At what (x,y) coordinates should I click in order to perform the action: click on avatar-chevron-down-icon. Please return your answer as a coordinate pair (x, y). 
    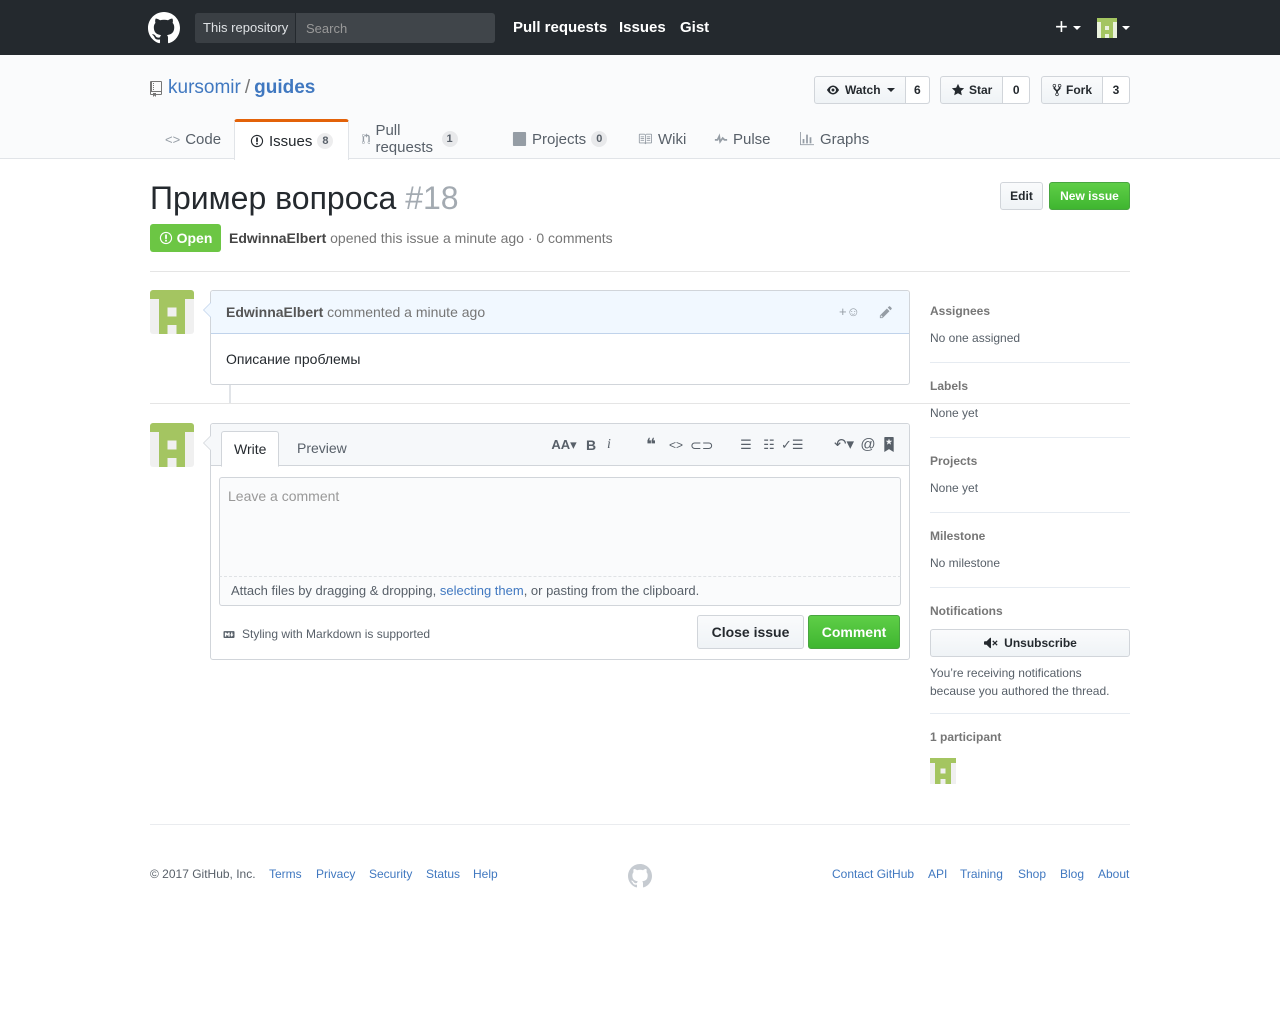
    Looking at the image, I should click on (1126, 28).